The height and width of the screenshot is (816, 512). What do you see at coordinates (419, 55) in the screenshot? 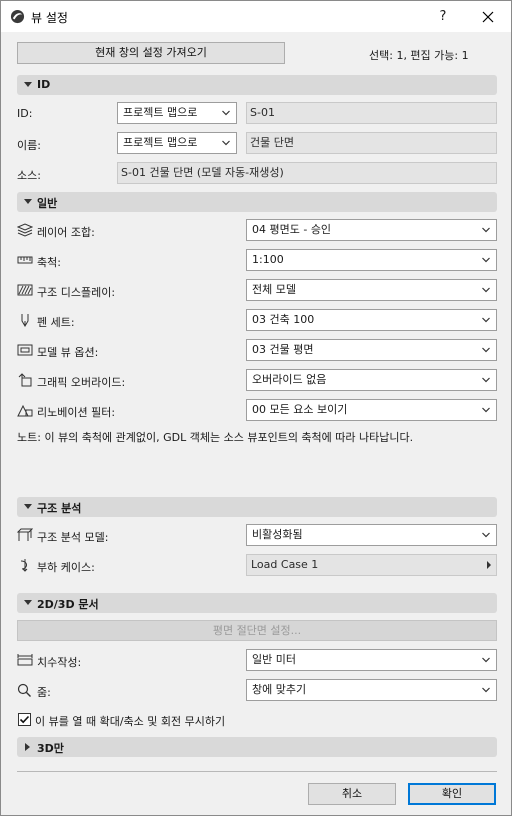
I see `selection-info: 선택: 1, 편집 가능: 1` at bounding box center [419, 55].